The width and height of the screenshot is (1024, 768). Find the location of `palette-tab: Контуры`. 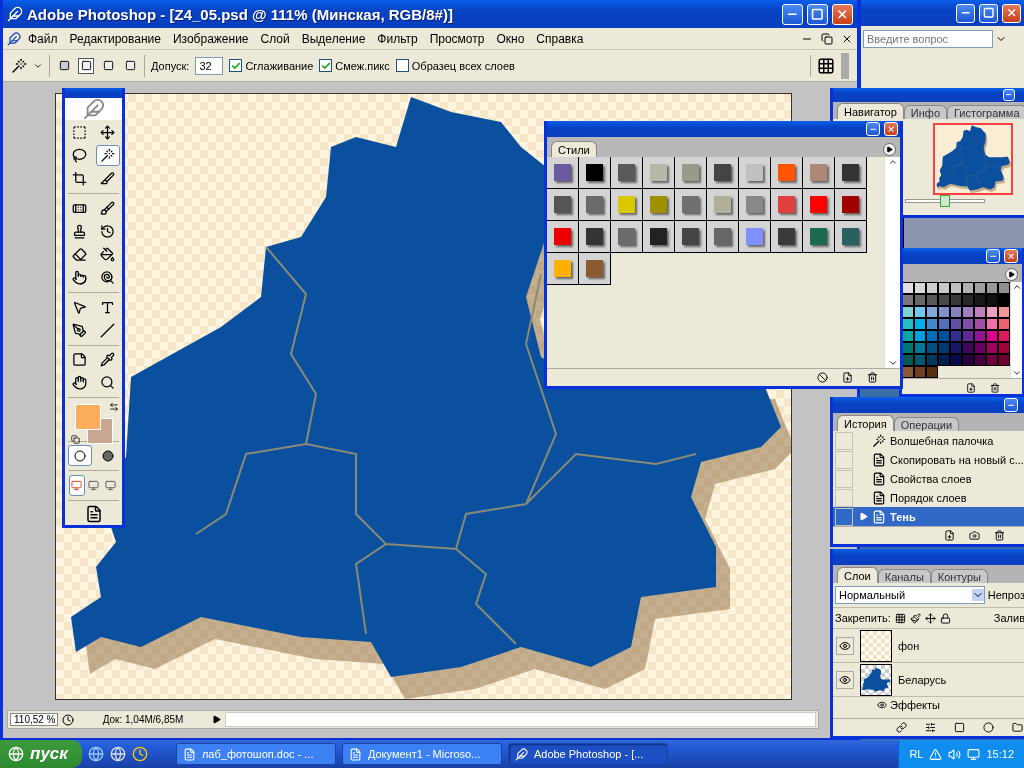

palette-tab: Контуры is located at coordinates (959, 576).